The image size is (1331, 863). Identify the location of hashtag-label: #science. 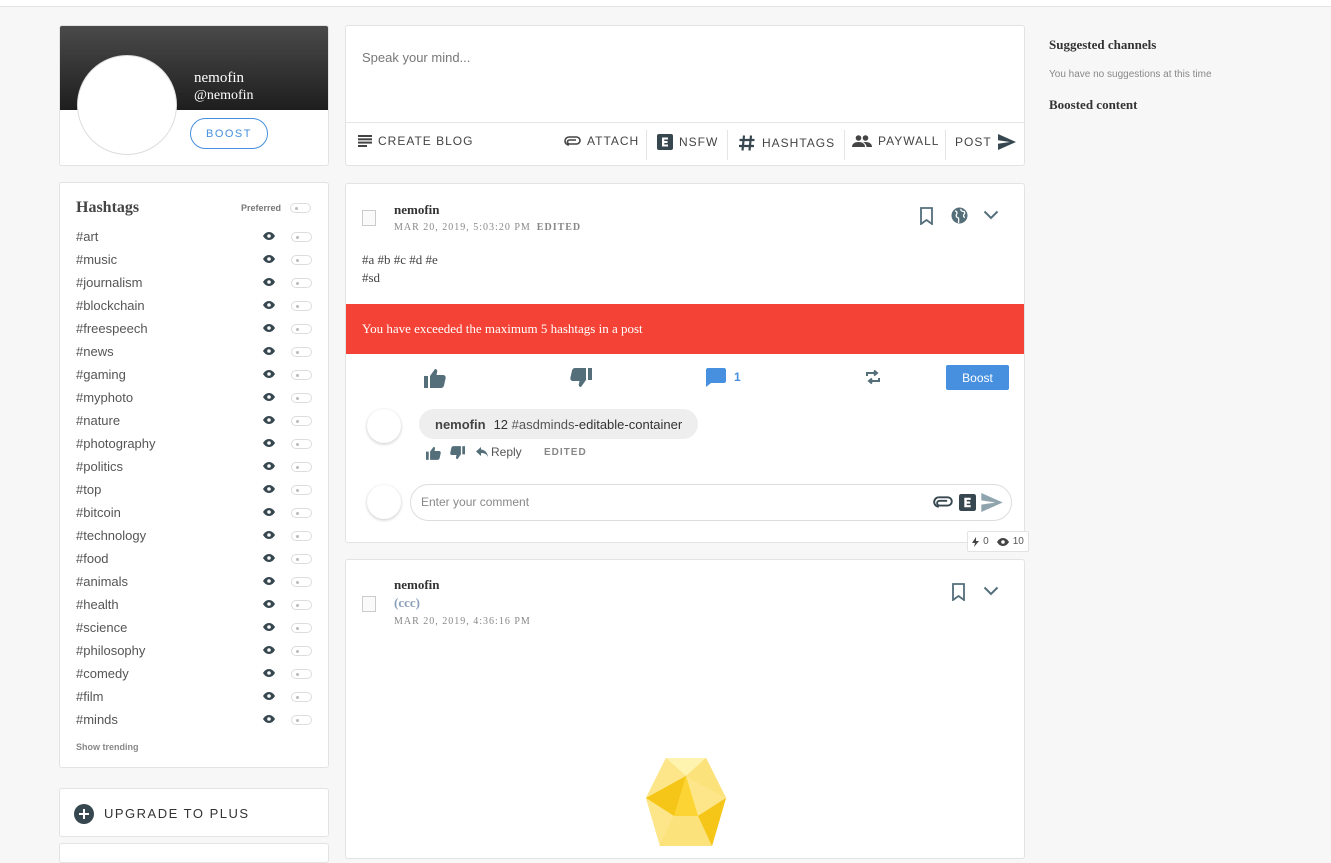
(101, 627).